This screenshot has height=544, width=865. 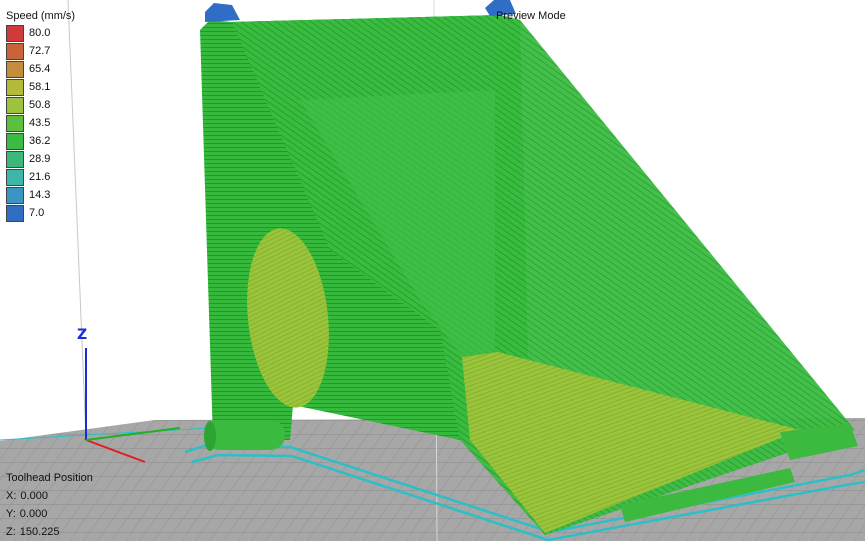 What do you see at coordinates (11, 532) in the screenshot?
I see `z-label: Z:` at bounding box center [11, 532].